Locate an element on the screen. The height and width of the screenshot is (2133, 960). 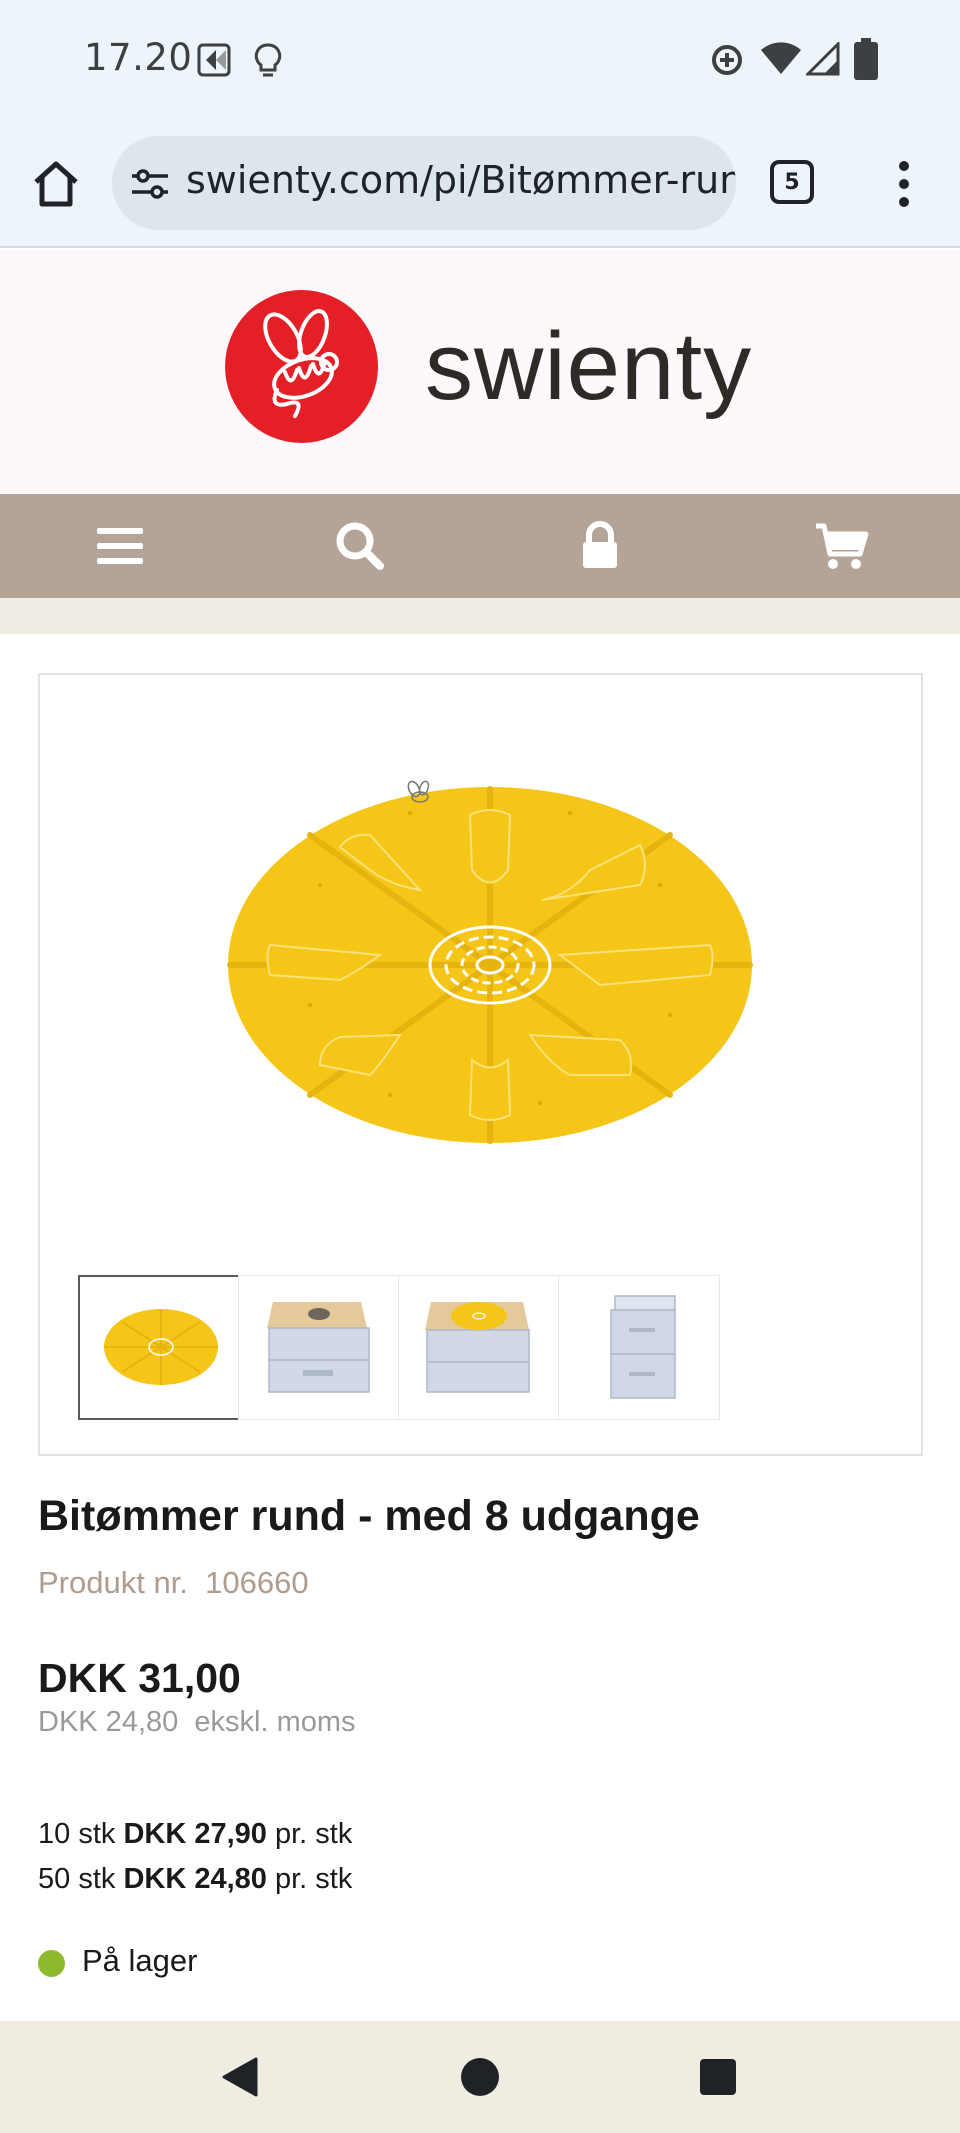
site-header: swienty is located at coordinates (480, 372).